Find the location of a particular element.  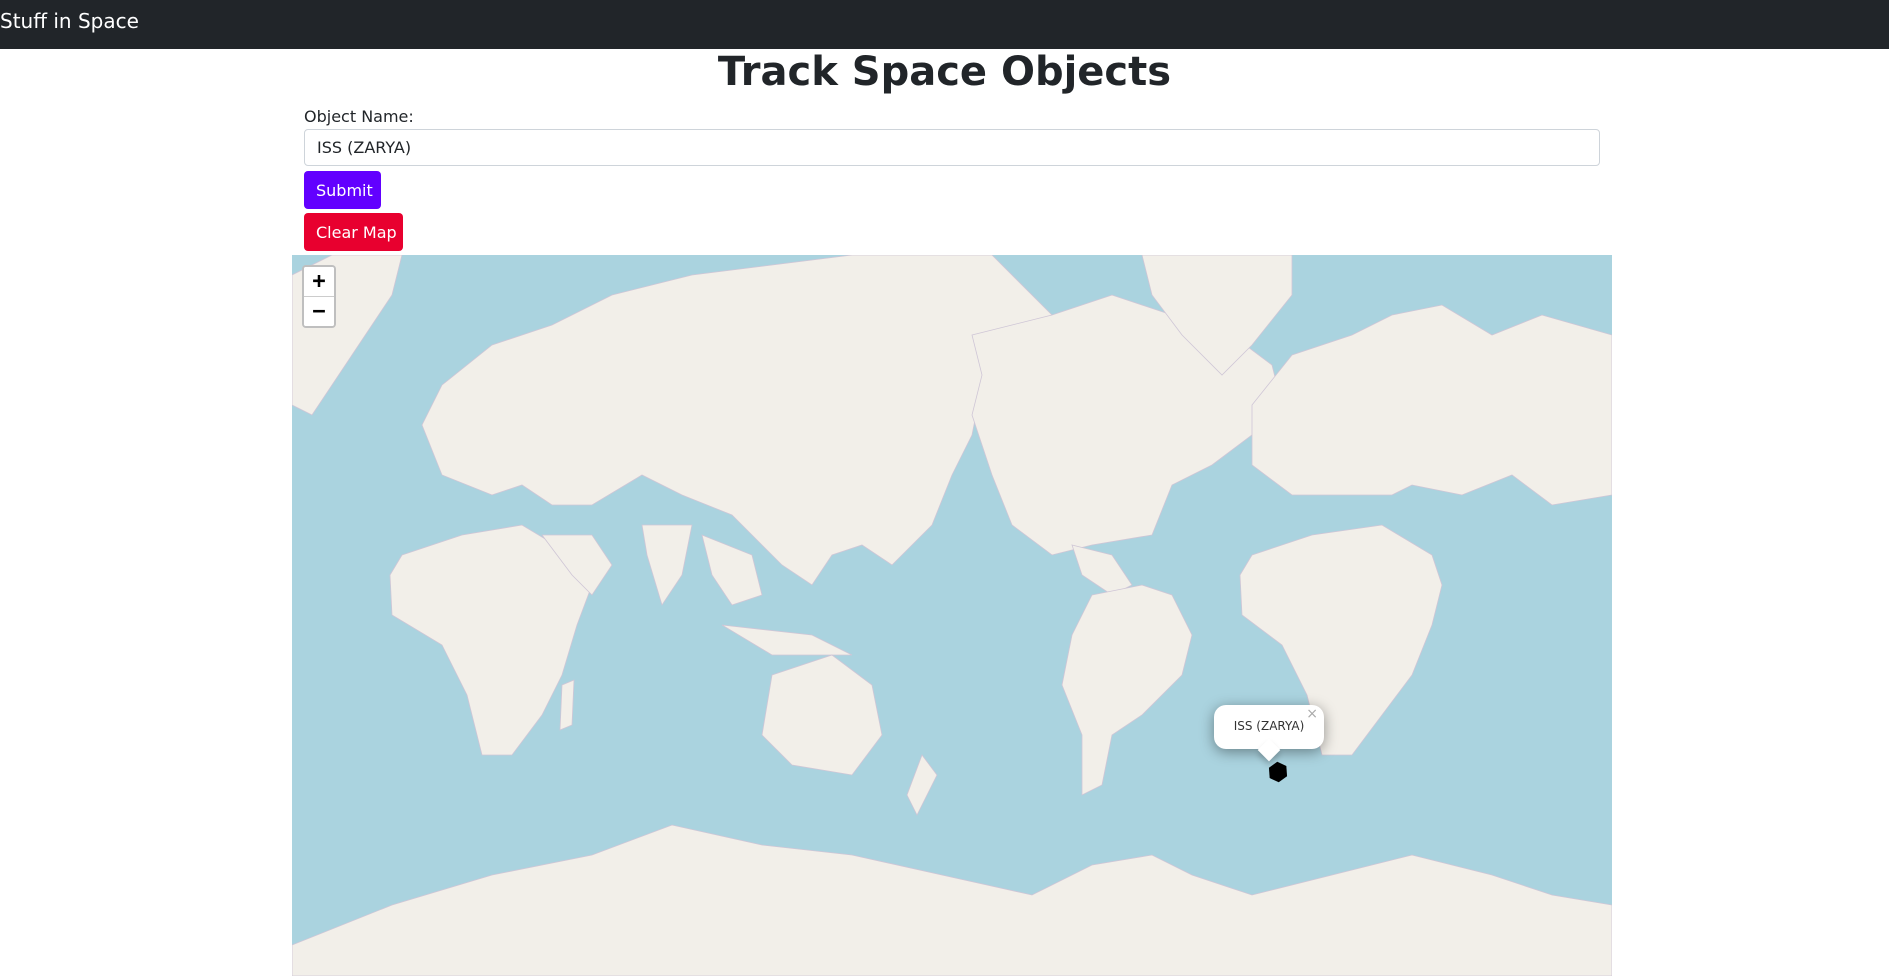

clear-map-button: Clear Map is located at coordinates (353, 232).